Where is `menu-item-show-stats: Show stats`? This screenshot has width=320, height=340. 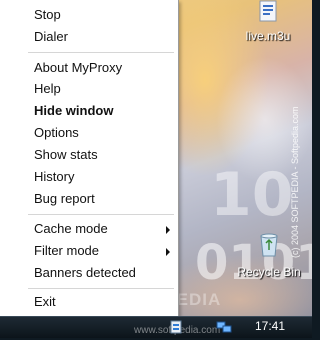 menu-item-show-stats: Show stats is located at coordinates (89, 155).